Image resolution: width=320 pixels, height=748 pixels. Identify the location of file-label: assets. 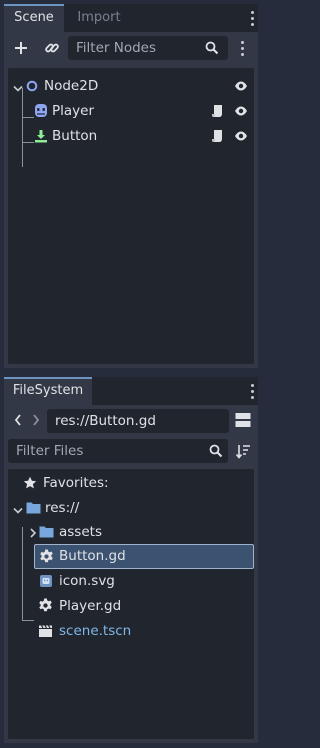
(80, 532).